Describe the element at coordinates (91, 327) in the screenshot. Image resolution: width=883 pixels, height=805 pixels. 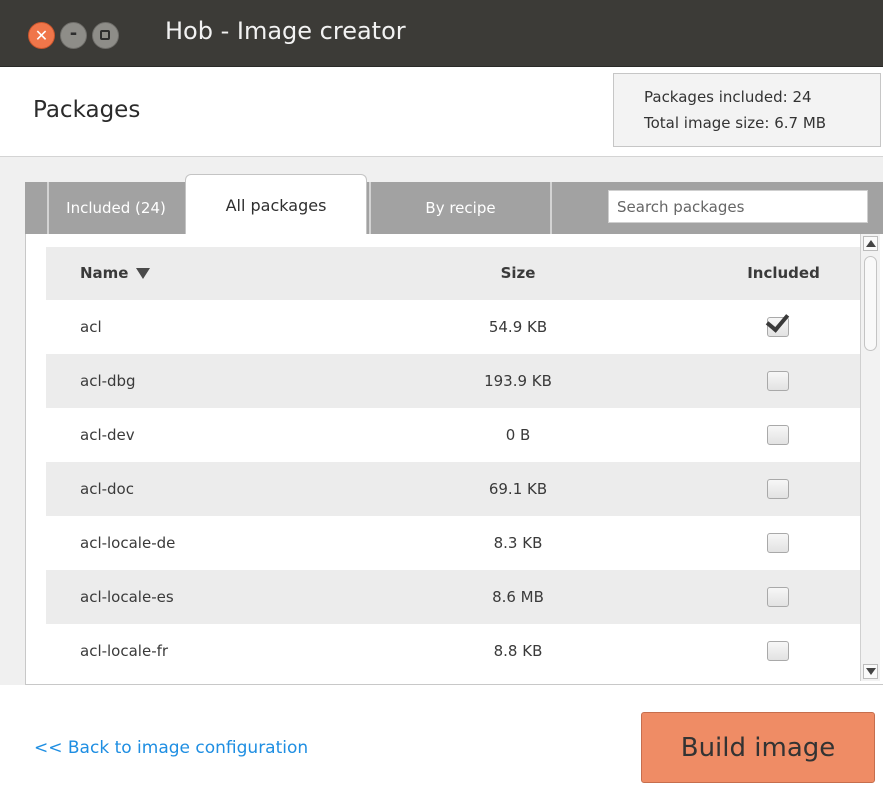
I see `package-name: acl` at that location.